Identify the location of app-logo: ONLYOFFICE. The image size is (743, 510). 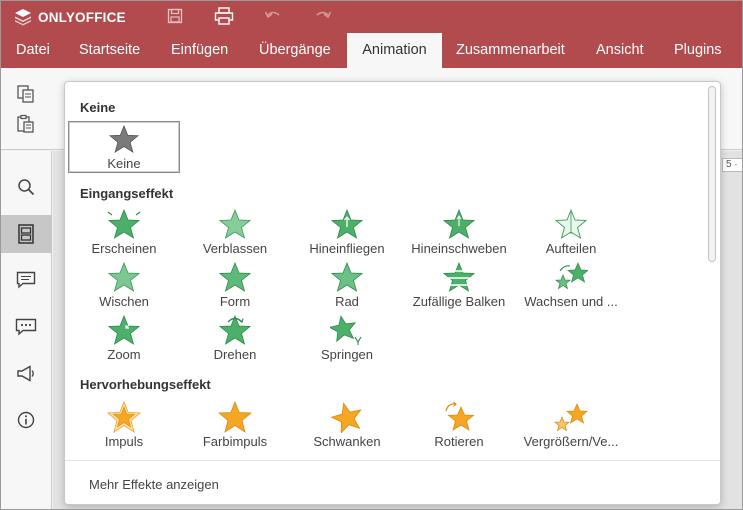
(70, 17).